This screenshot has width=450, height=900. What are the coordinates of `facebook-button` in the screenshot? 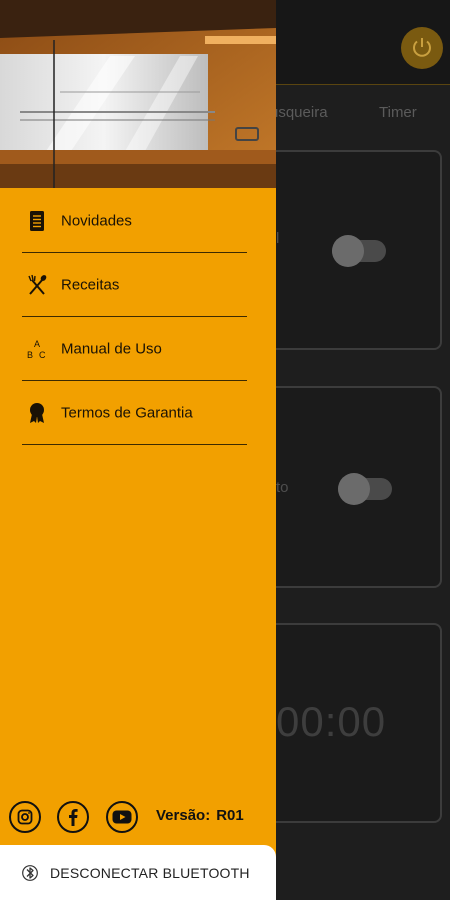 It's located at (73, 817).